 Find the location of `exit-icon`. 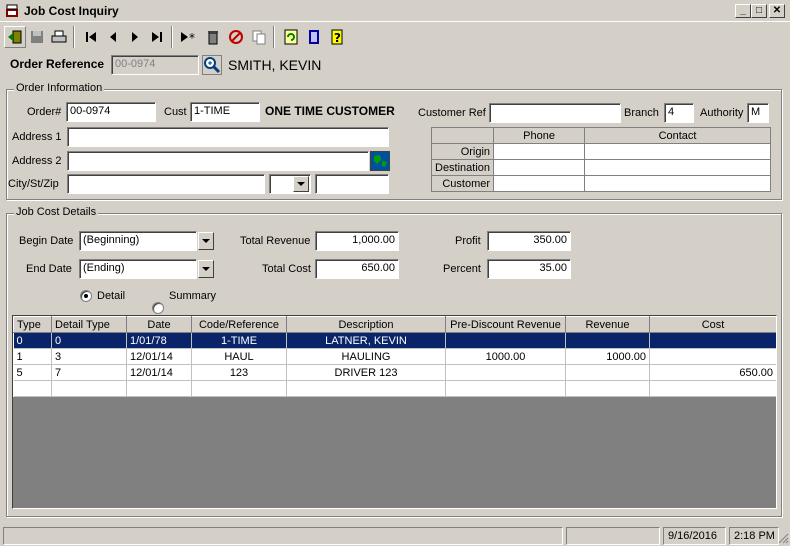

exit-icon is located at coordinates (15, 37).